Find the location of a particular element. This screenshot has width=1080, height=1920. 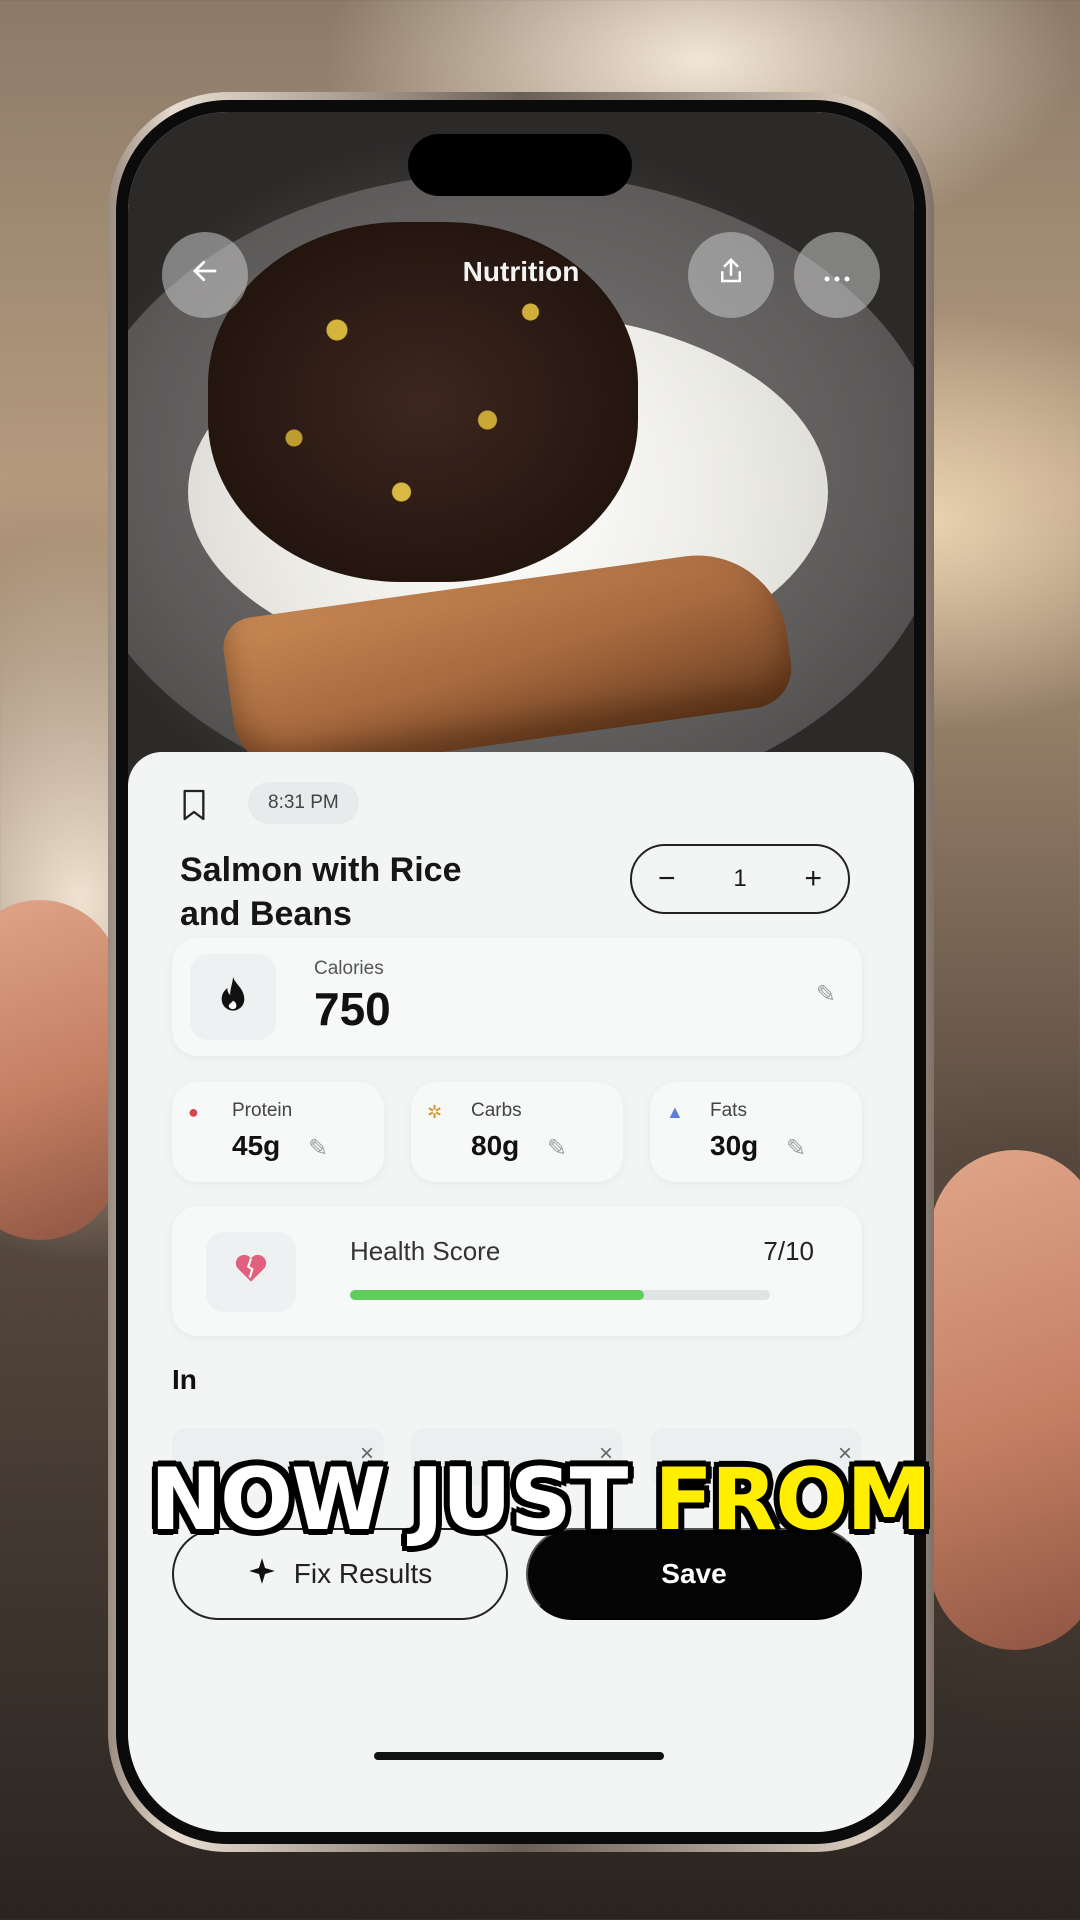

health-score-value: 7/10 is located at coordinates (788, 1251).